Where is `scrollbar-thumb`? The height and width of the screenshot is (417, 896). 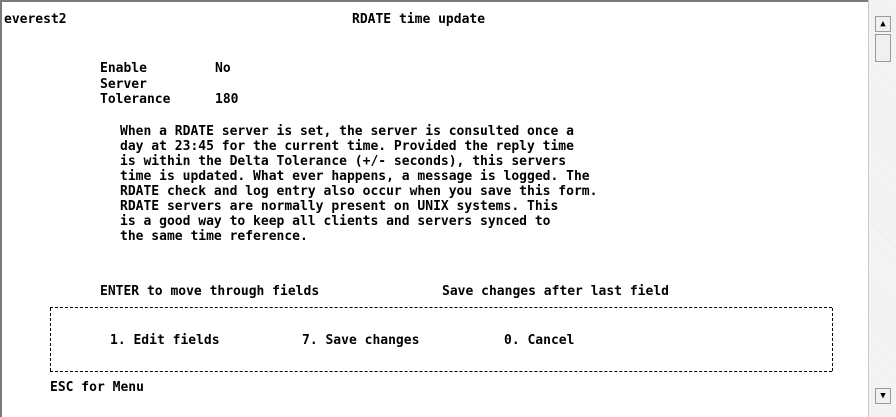
scrollbar-thumb is located at coordinates (883, 48).